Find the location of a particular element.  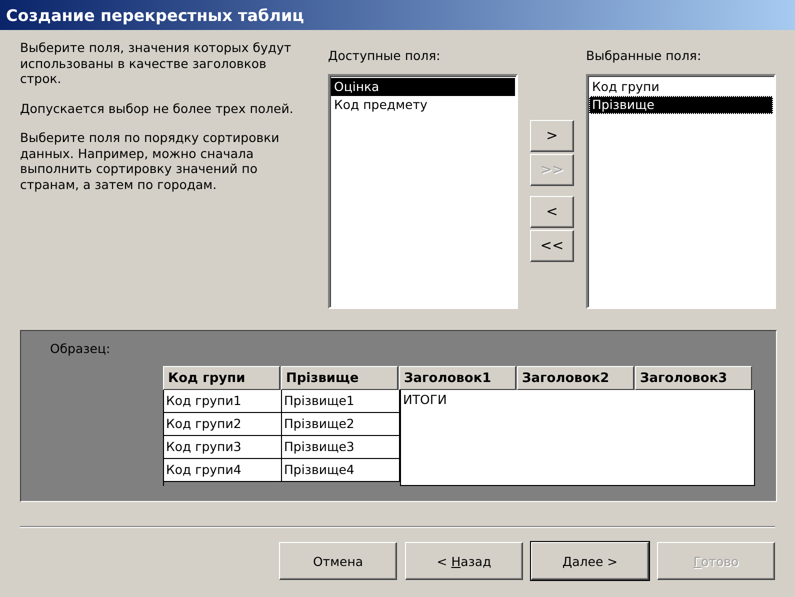

list-label: Выбранные поля: is located at coordinates (644, 56).